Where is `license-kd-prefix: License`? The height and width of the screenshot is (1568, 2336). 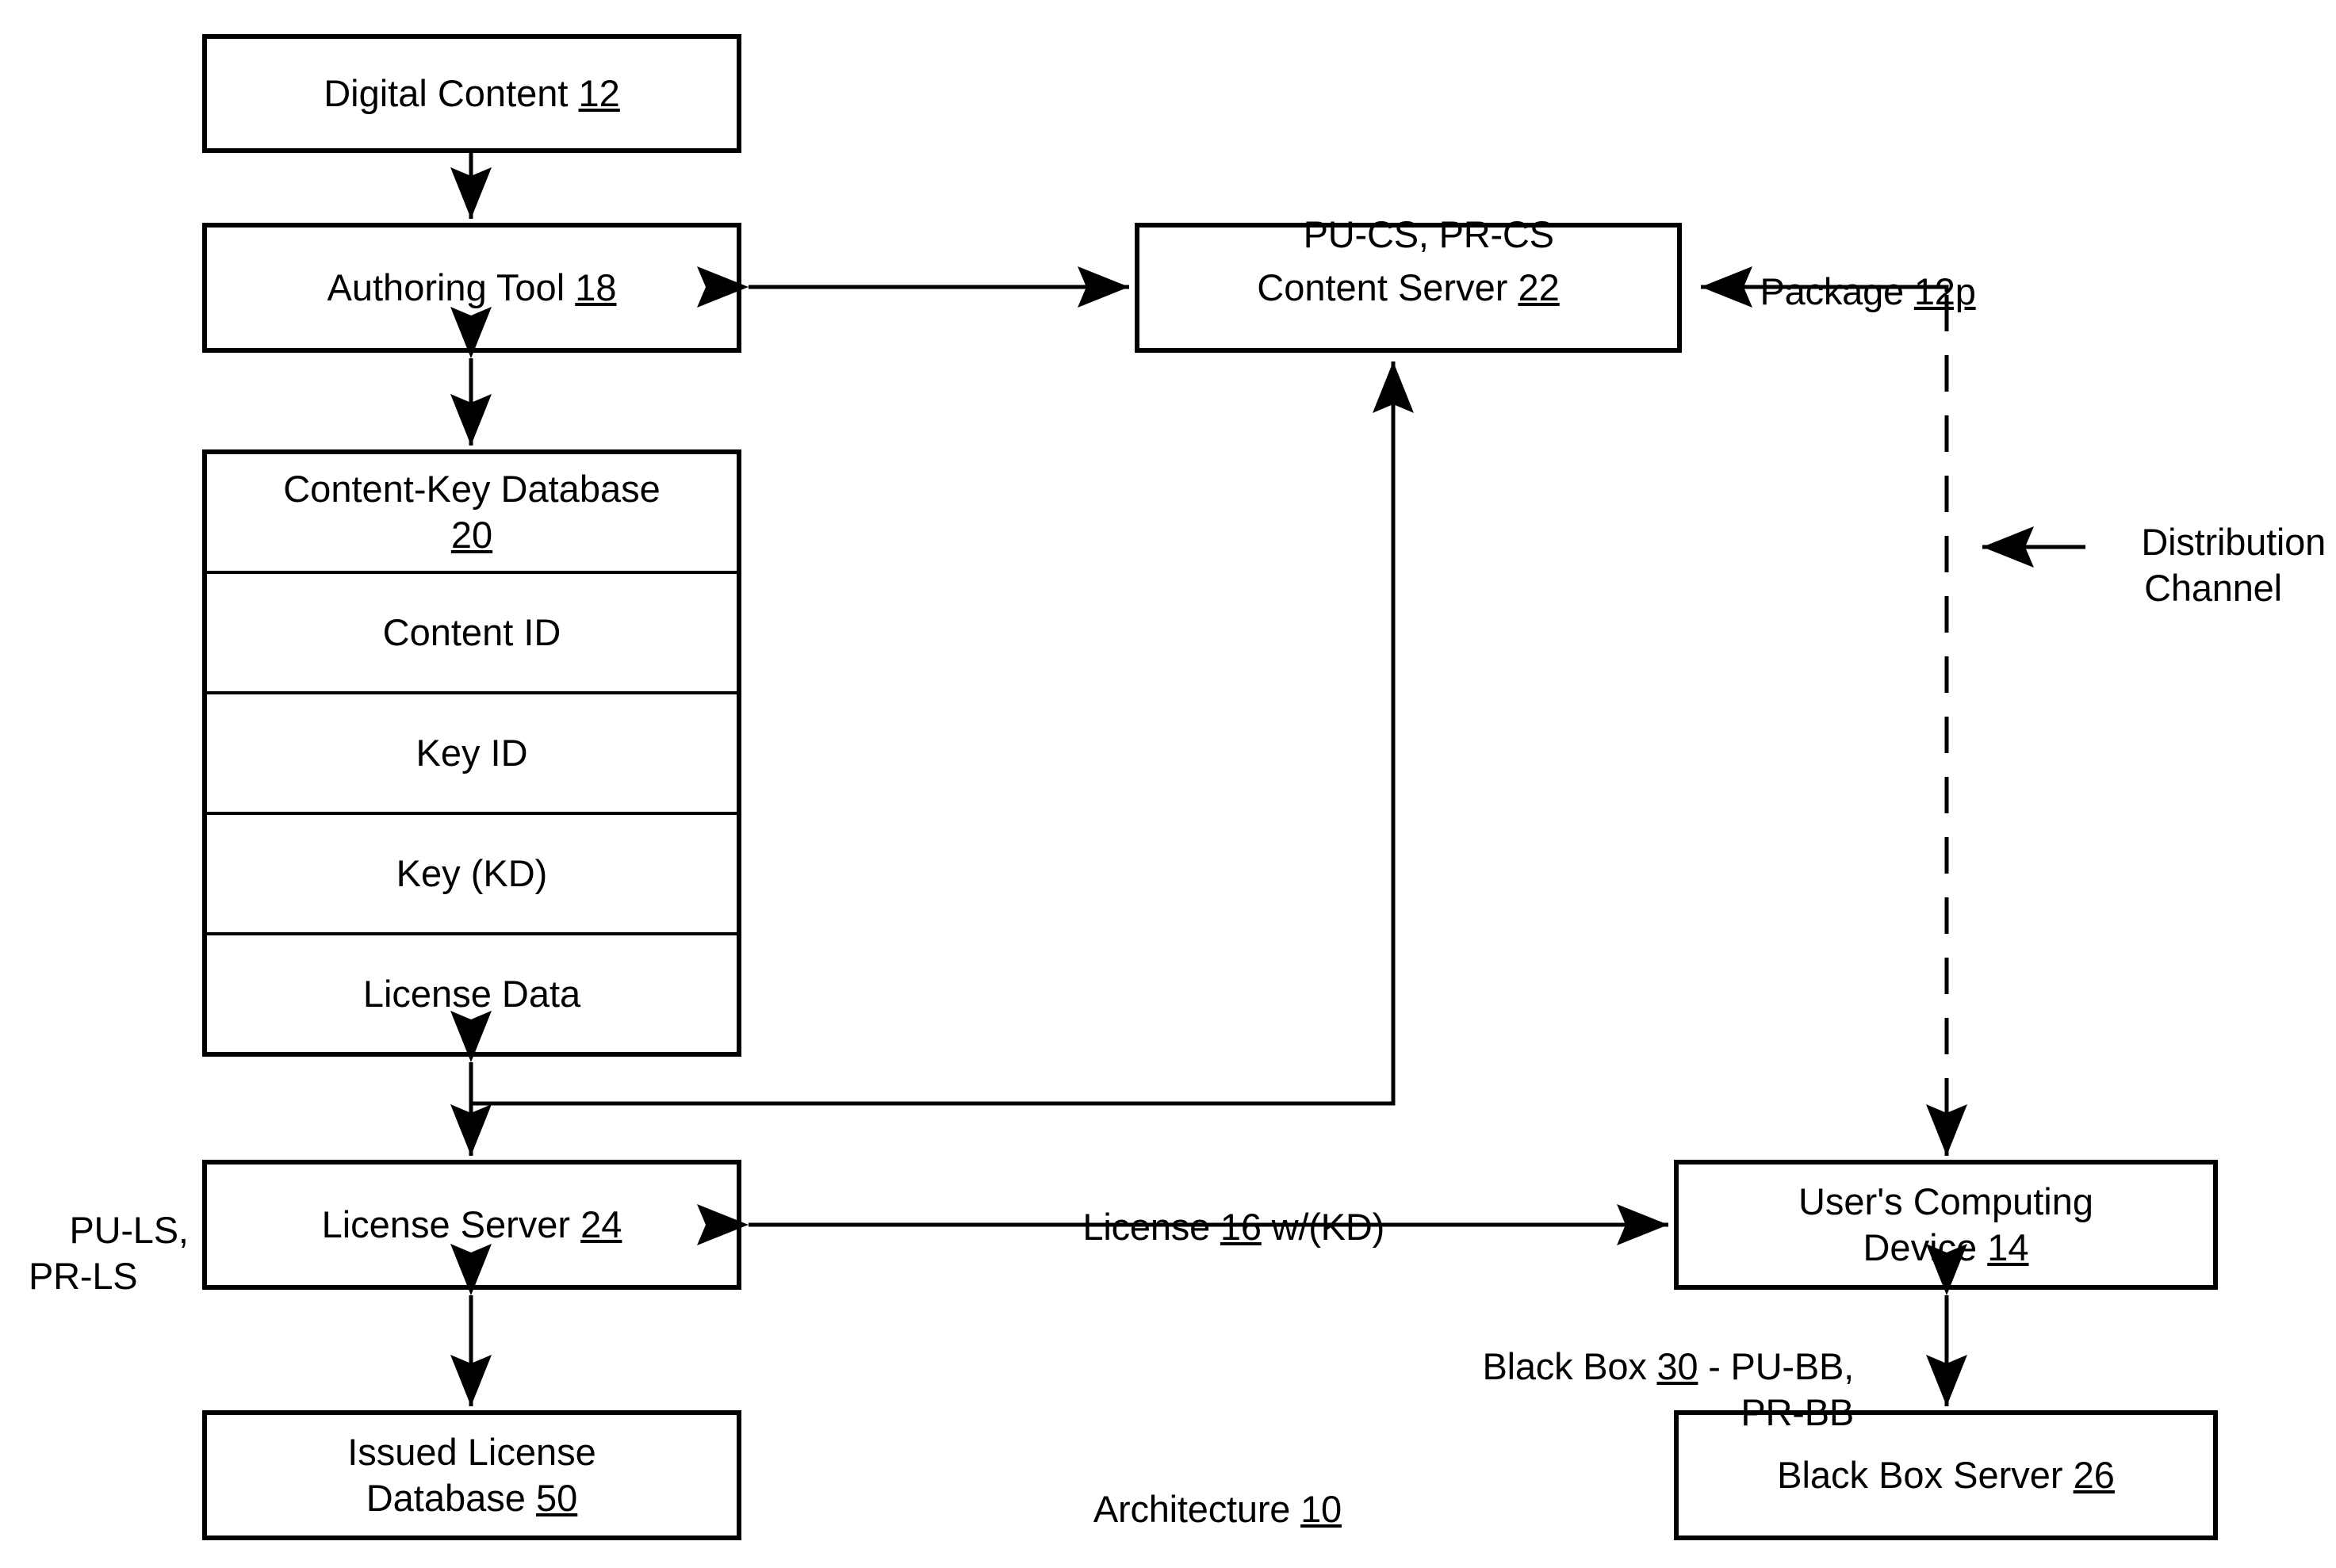
license-kd-prefix: License is located at coordinates (1151, 1227).